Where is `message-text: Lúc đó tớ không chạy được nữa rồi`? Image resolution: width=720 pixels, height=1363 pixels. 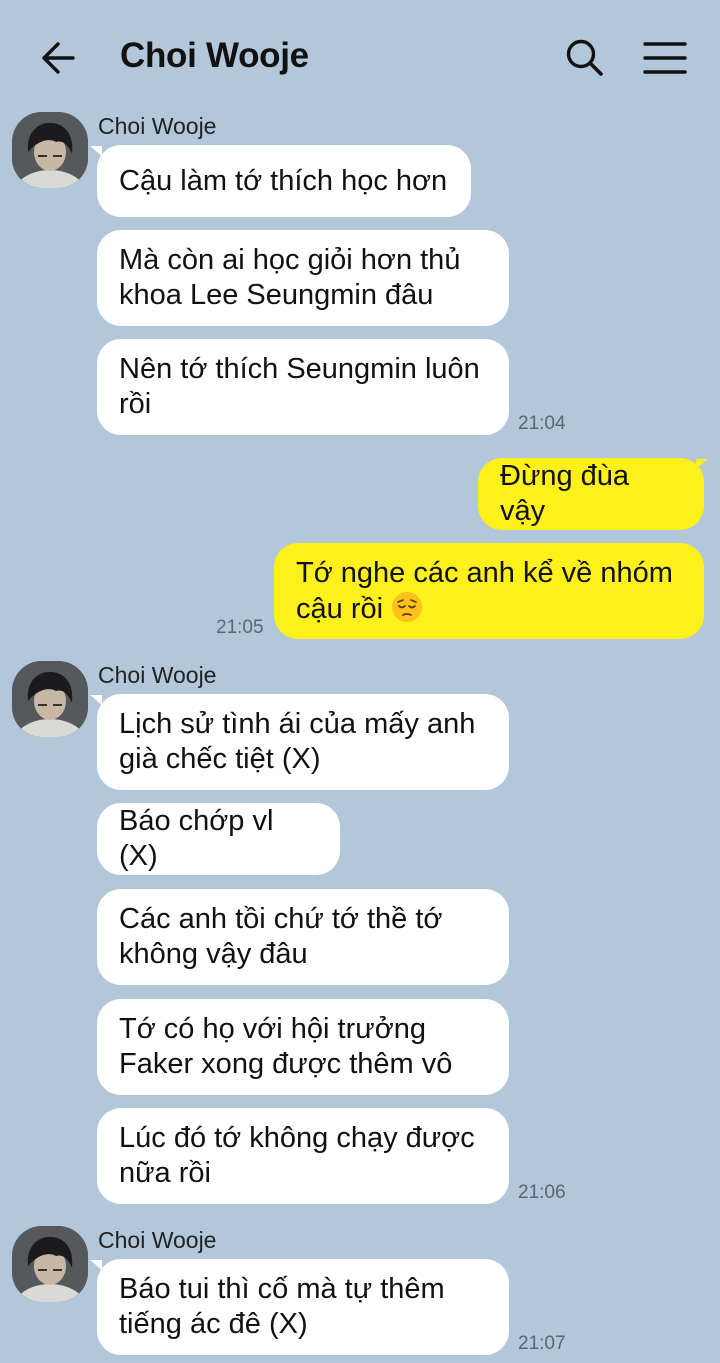 message-text: Lúc đó tớ không chạy được nữa rồi is located at coordinates (297, 1155).